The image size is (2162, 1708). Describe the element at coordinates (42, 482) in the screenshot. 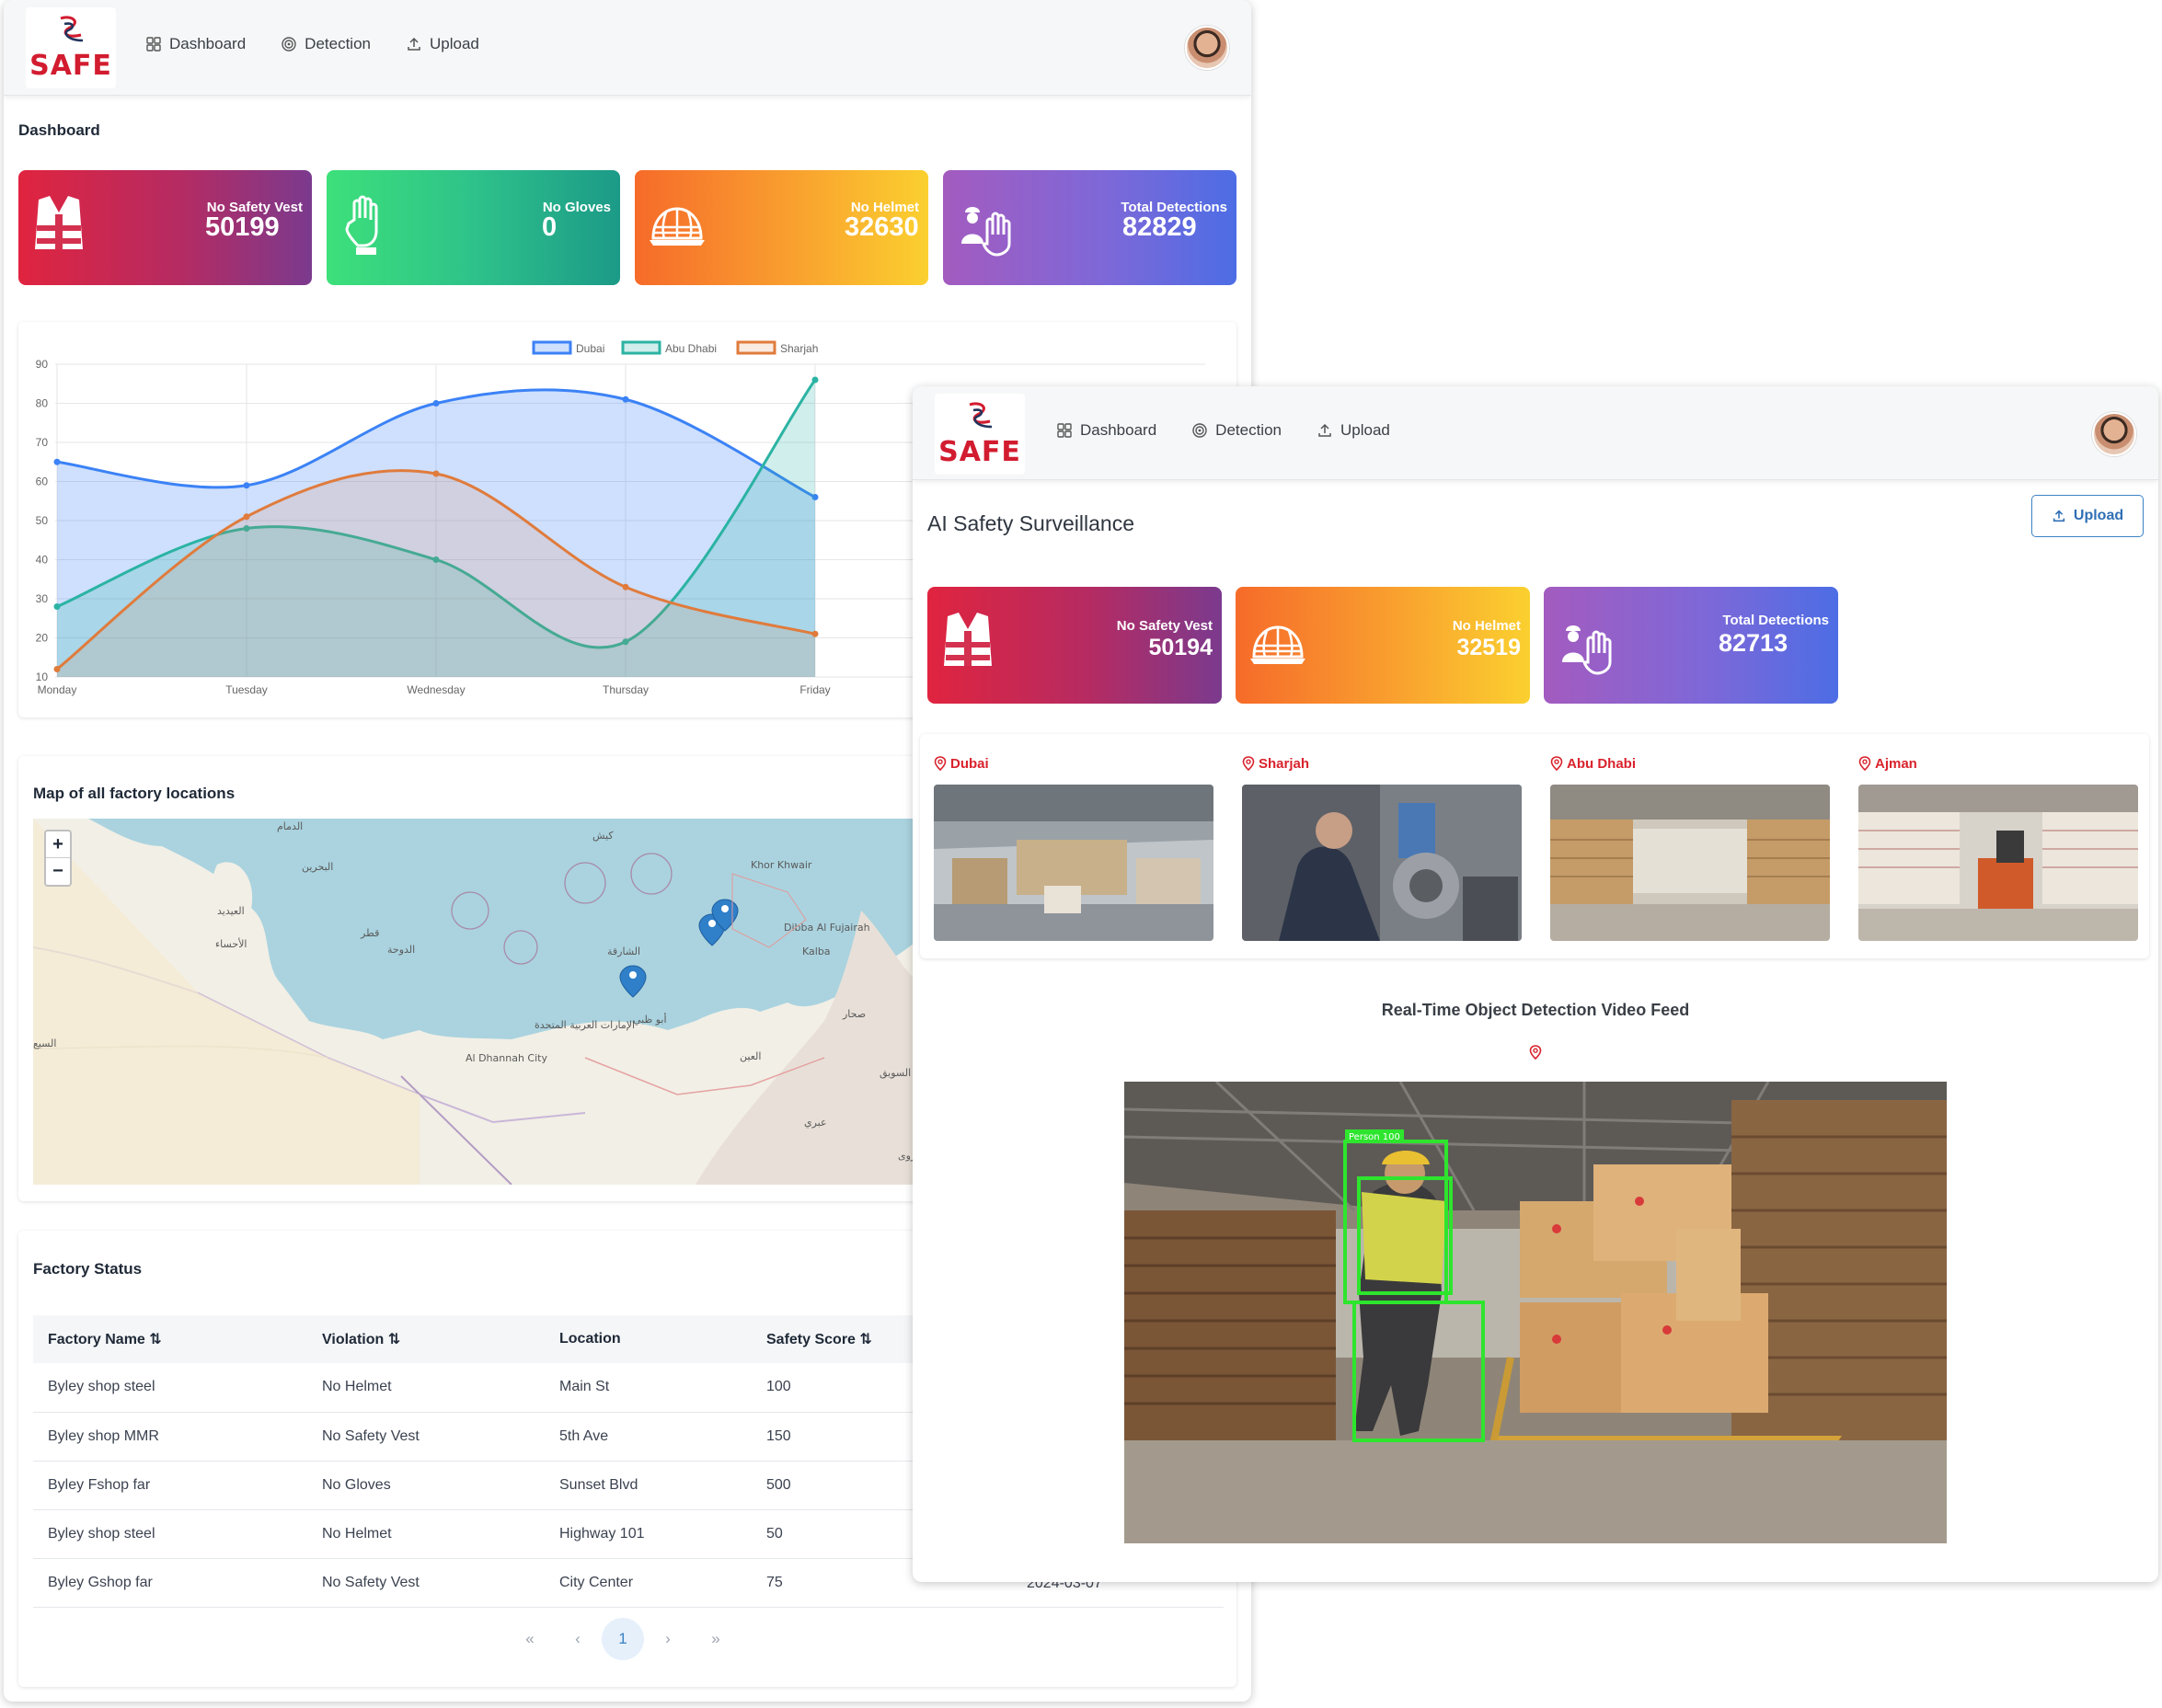

I see `y-tick-label: 60` at that location.